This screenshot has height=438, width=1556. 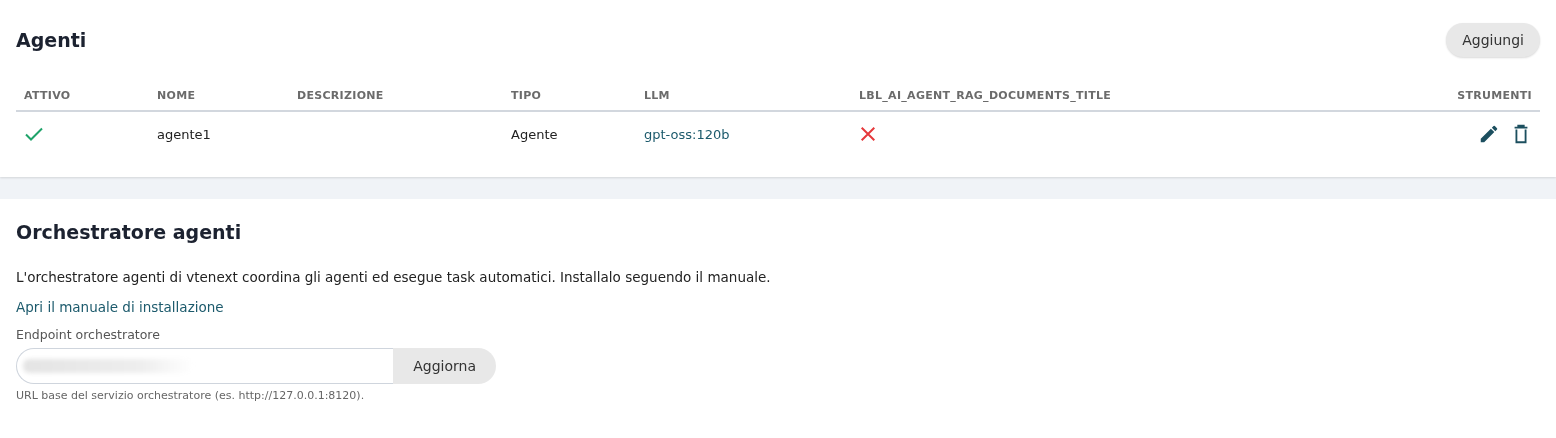 I want to click on column-header: TIPO, so click(x=569, y=94).